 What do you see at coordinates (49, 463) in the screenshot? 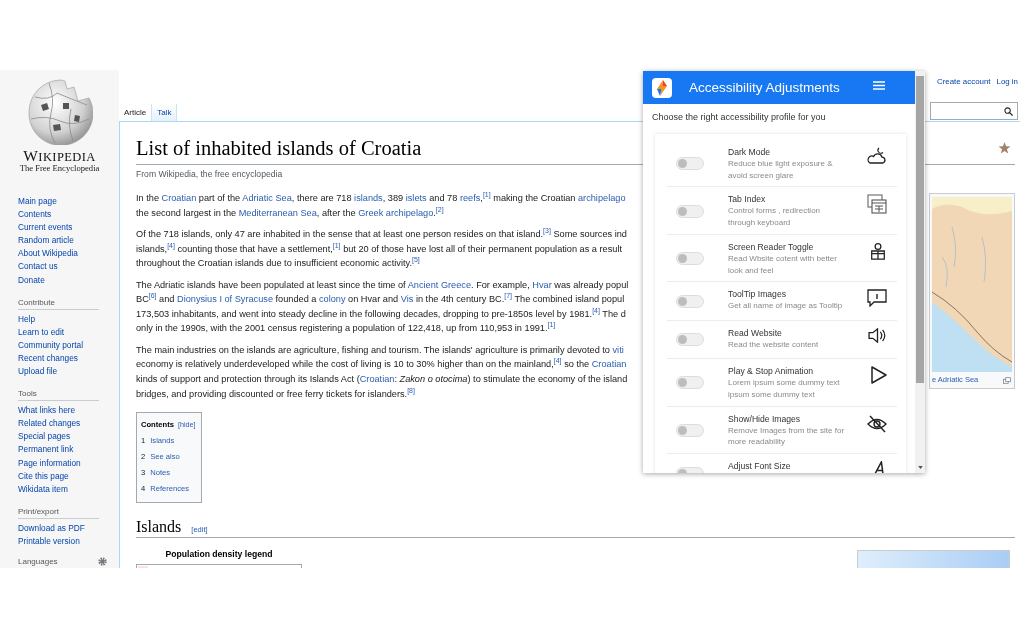
I see `sidebar-link: Page information` at bounding box center [49, 463].